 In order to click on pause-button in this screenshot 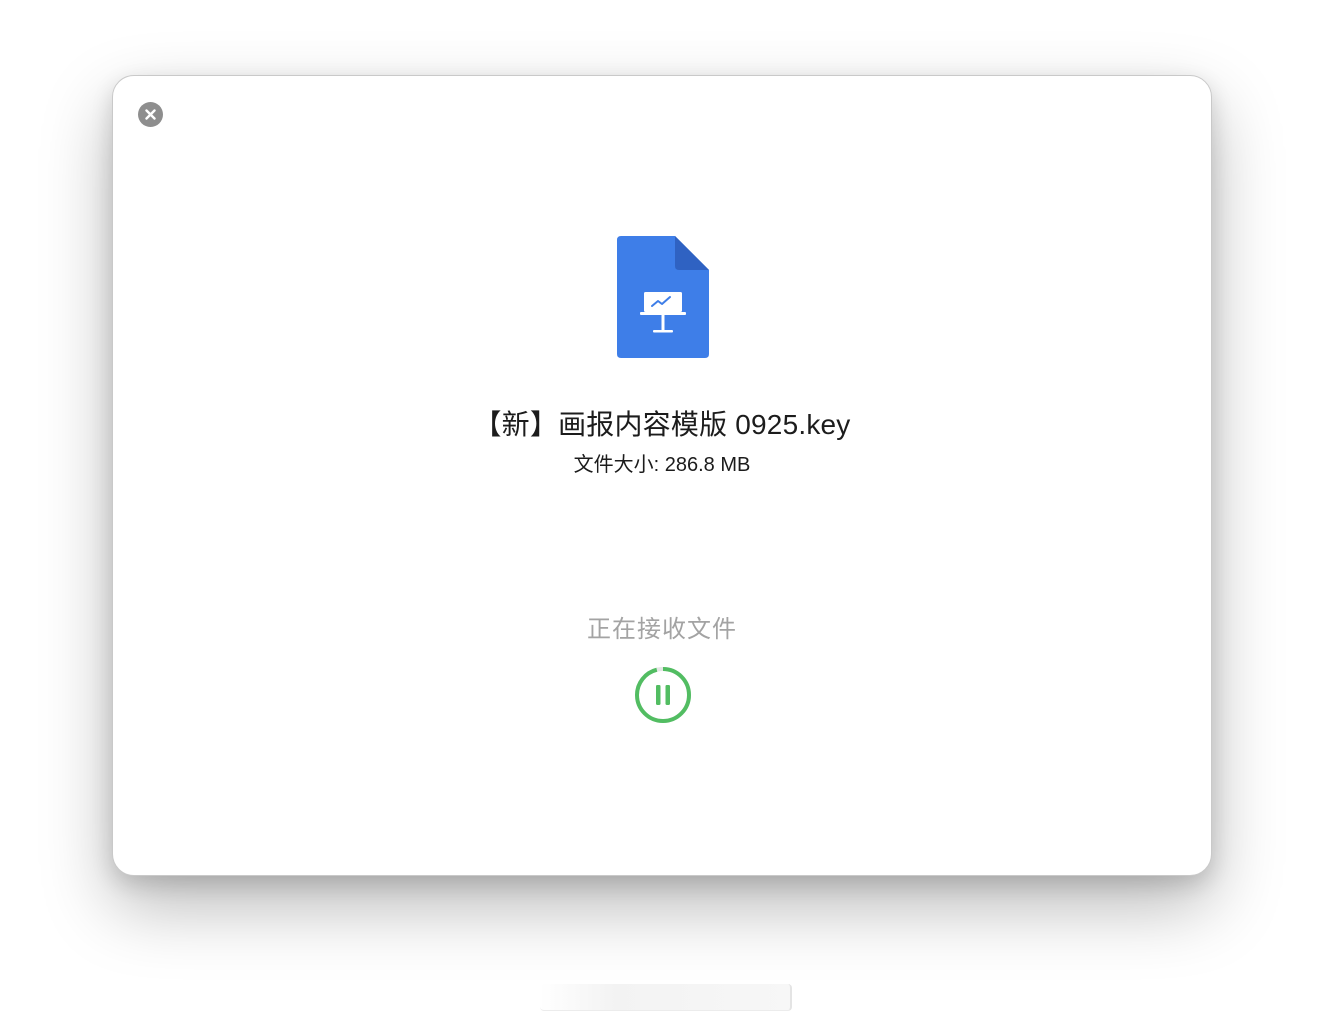, I will do `click(663, 695)`.